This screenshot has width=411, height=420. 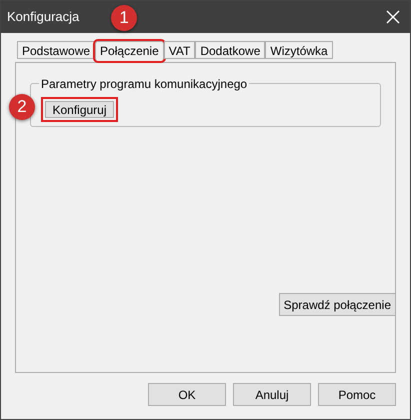 What do you see at coordinates (357, 394) in the screenshot?
I see `dialog-button: Pomoc` at bounding box center [357, 394].